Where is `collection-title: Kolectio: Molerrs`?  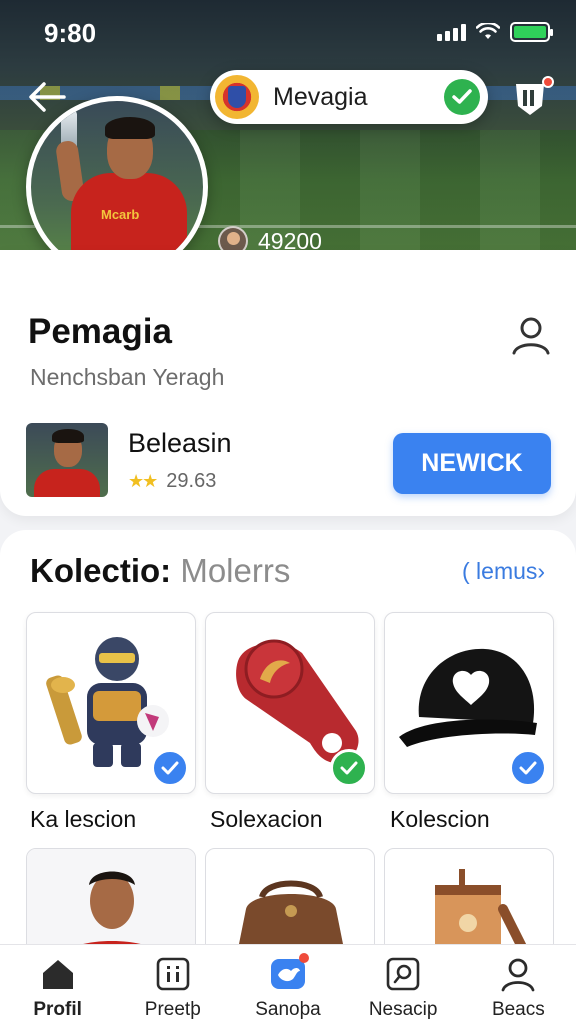
collection-title: Kolectio: Molerrs is located at coordinates (160, 571).